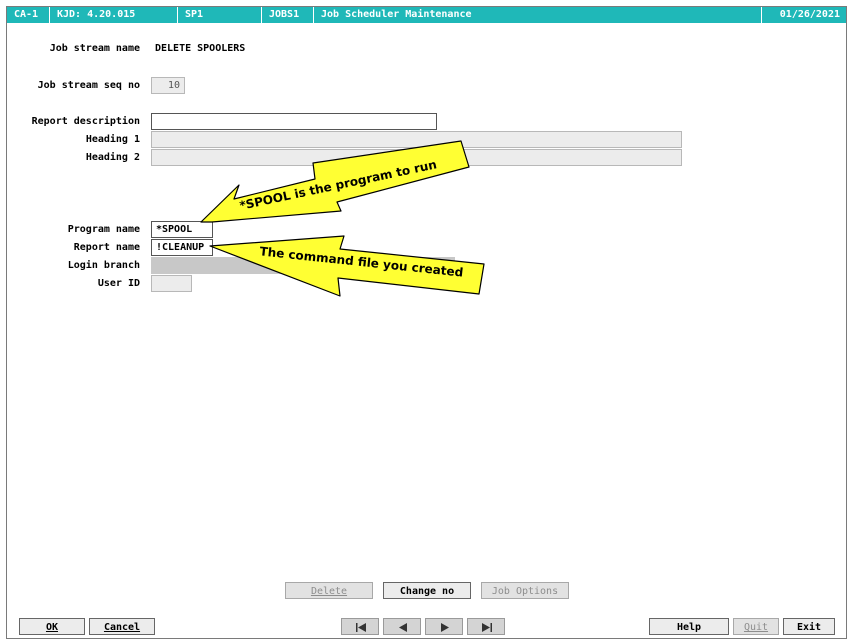 The width and height of the screenshot is (854, 644). Describe the element at coordinates (427, 590) in the screenshot. I see `change-no-button: Change no` at that location.